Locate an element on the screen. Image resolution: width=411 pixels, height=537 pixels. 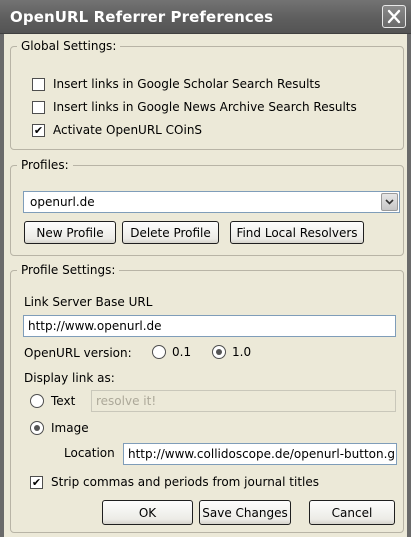
version-label: OpenURL version: is located at coordinates (78, 353).